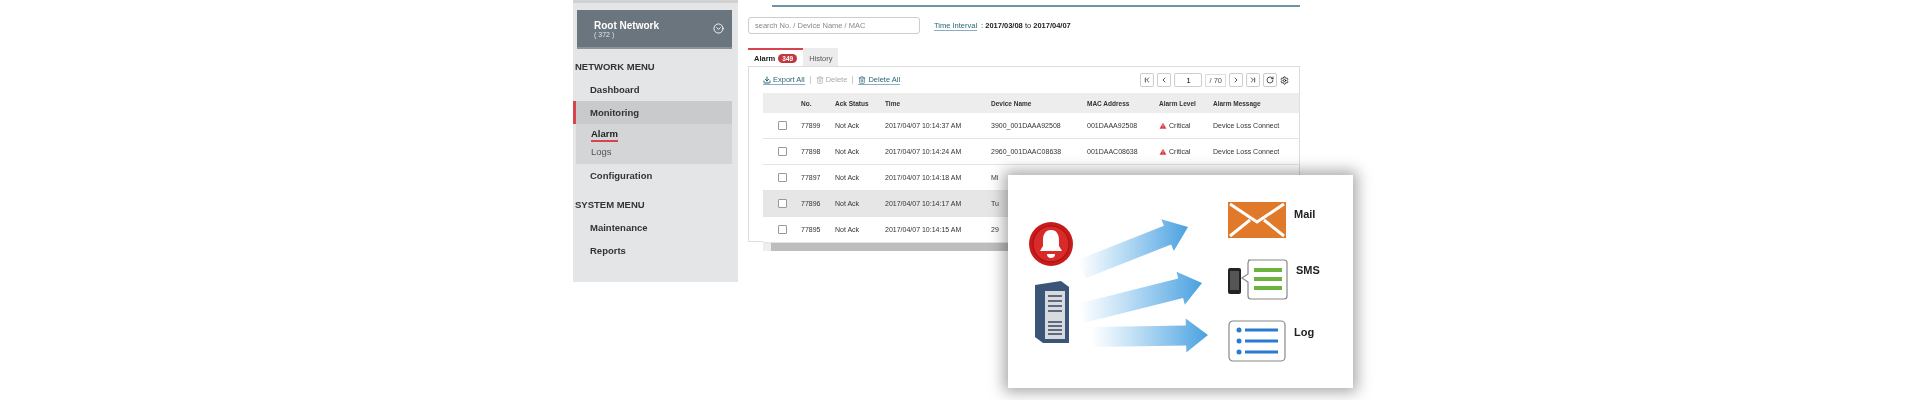 Image resolution: width=1920 pixels, height=400 pixels. What do you see at coordinates (626, 25) in the screenshot?
I see `network-name: Root Network` at bounding box center [626, 25].